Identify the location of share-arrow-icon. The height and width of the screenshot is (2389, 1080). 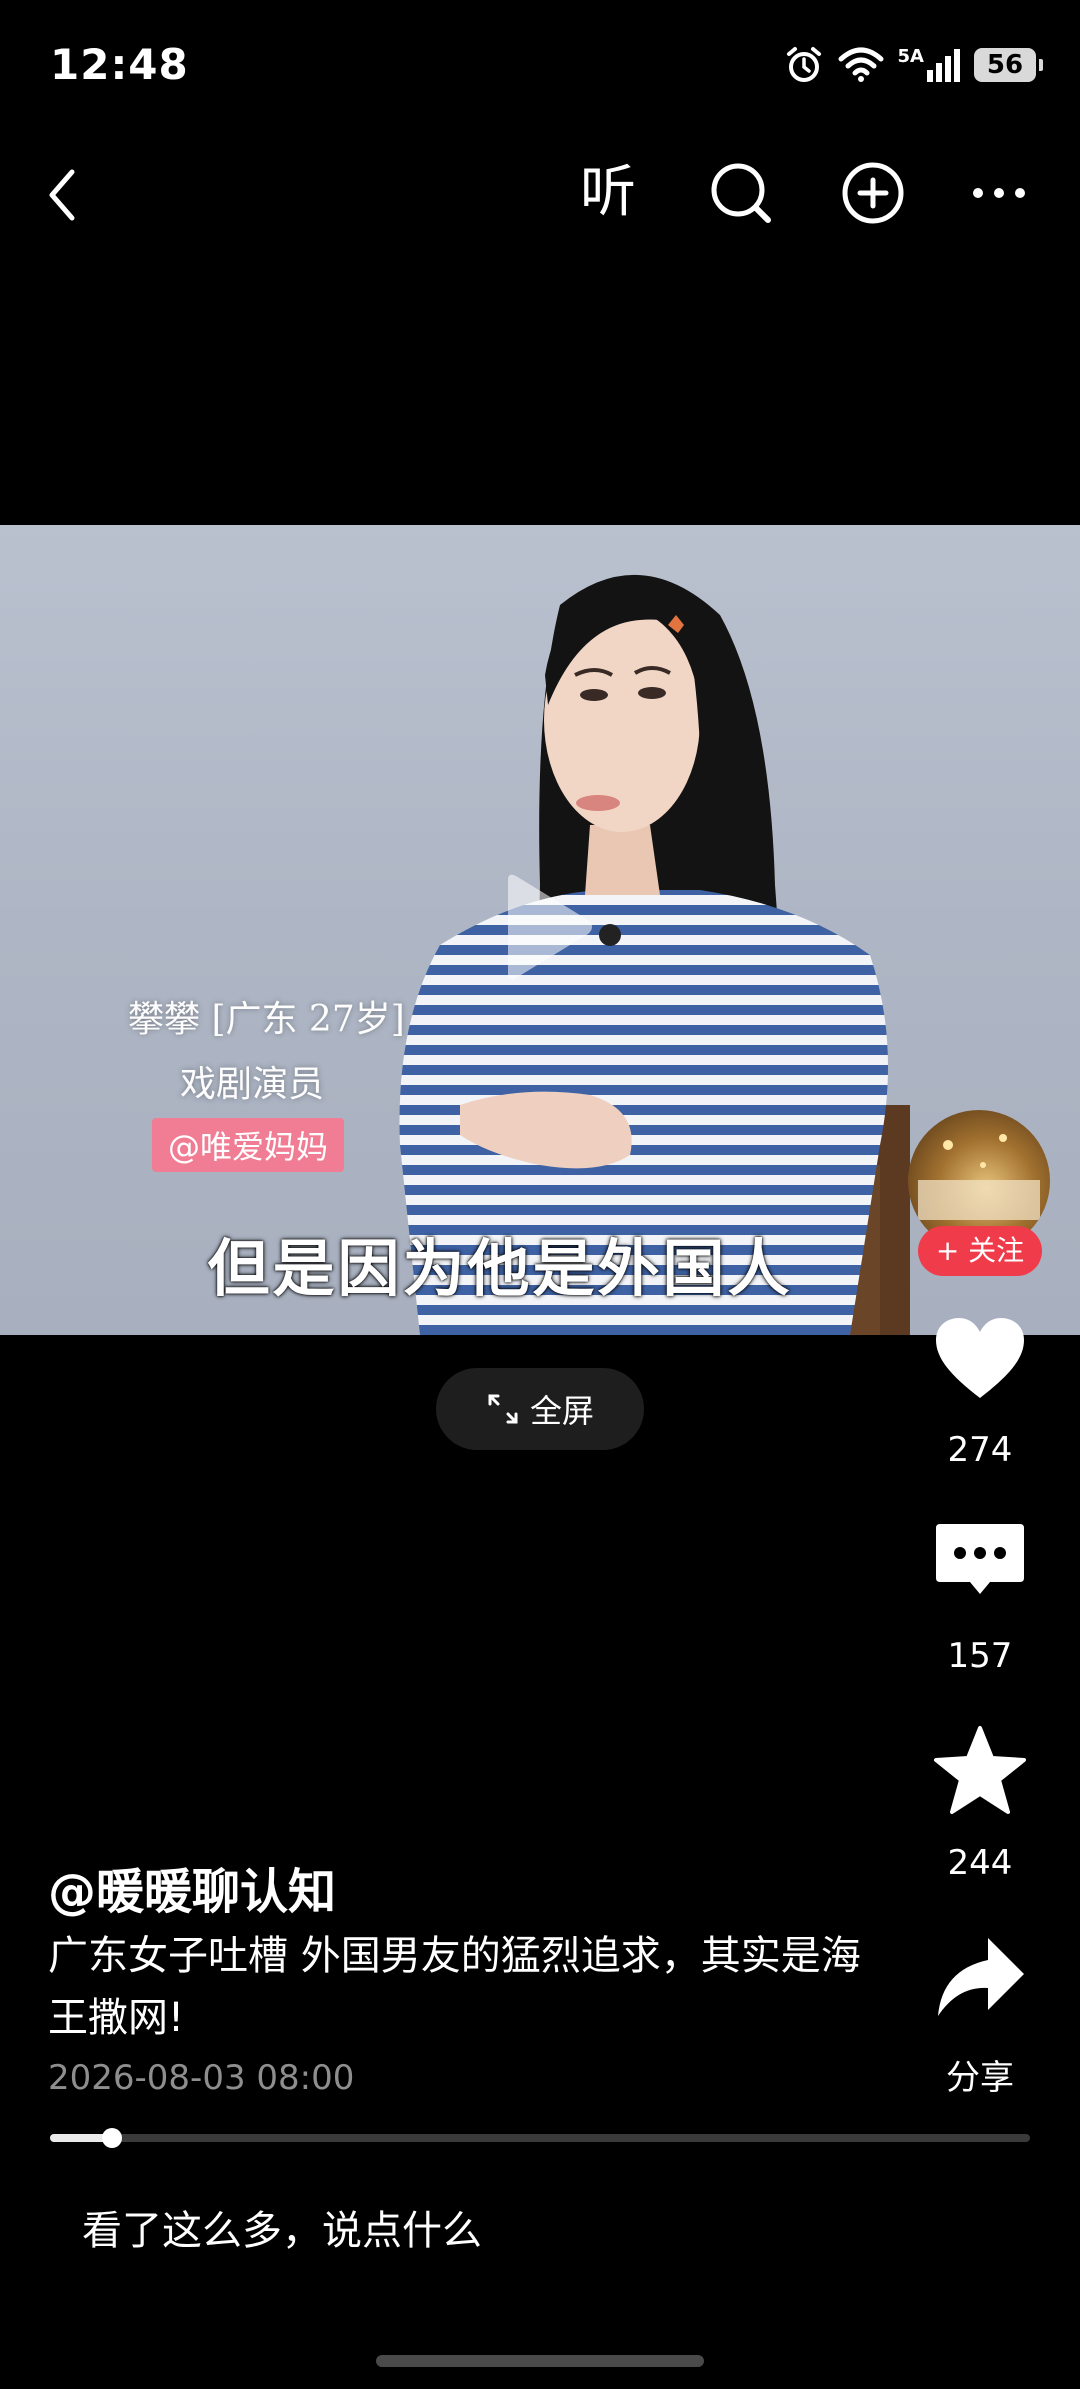
(980, 1978).